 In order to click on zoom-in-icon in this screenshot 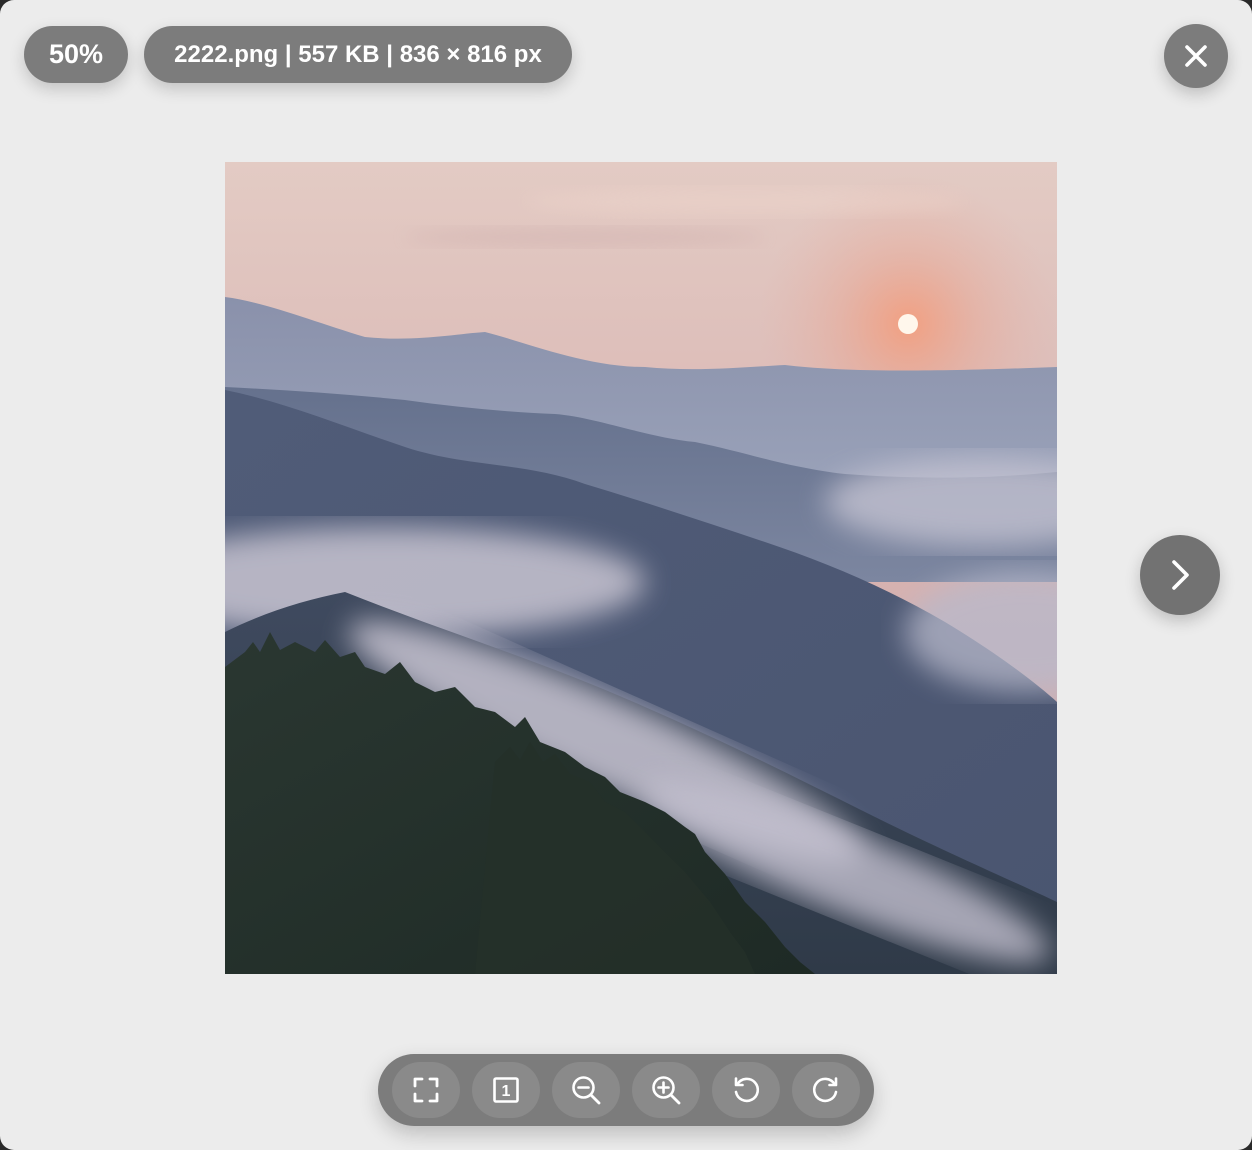, I will do `click(666, 1090)`.